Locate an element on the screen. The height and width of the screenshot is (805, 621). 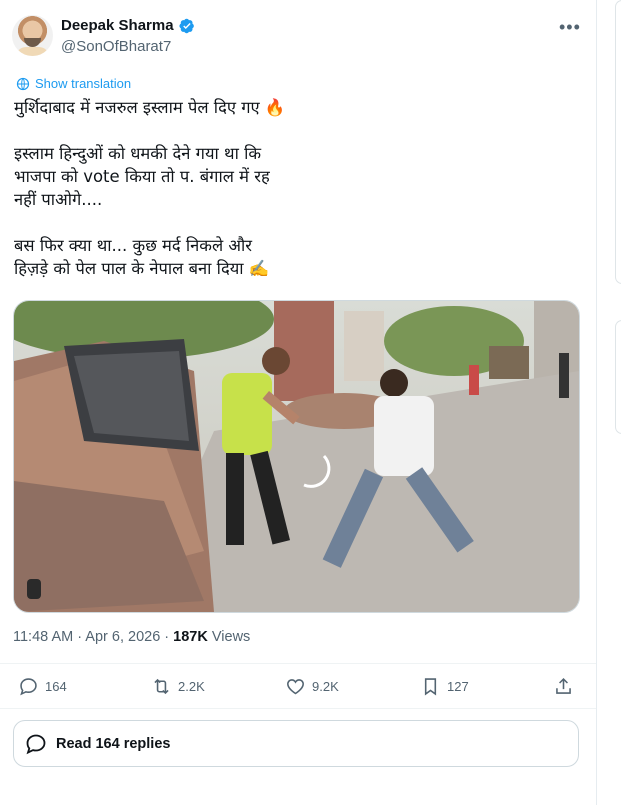
repost-button: 2.2K is located at coordinates (178, 686).